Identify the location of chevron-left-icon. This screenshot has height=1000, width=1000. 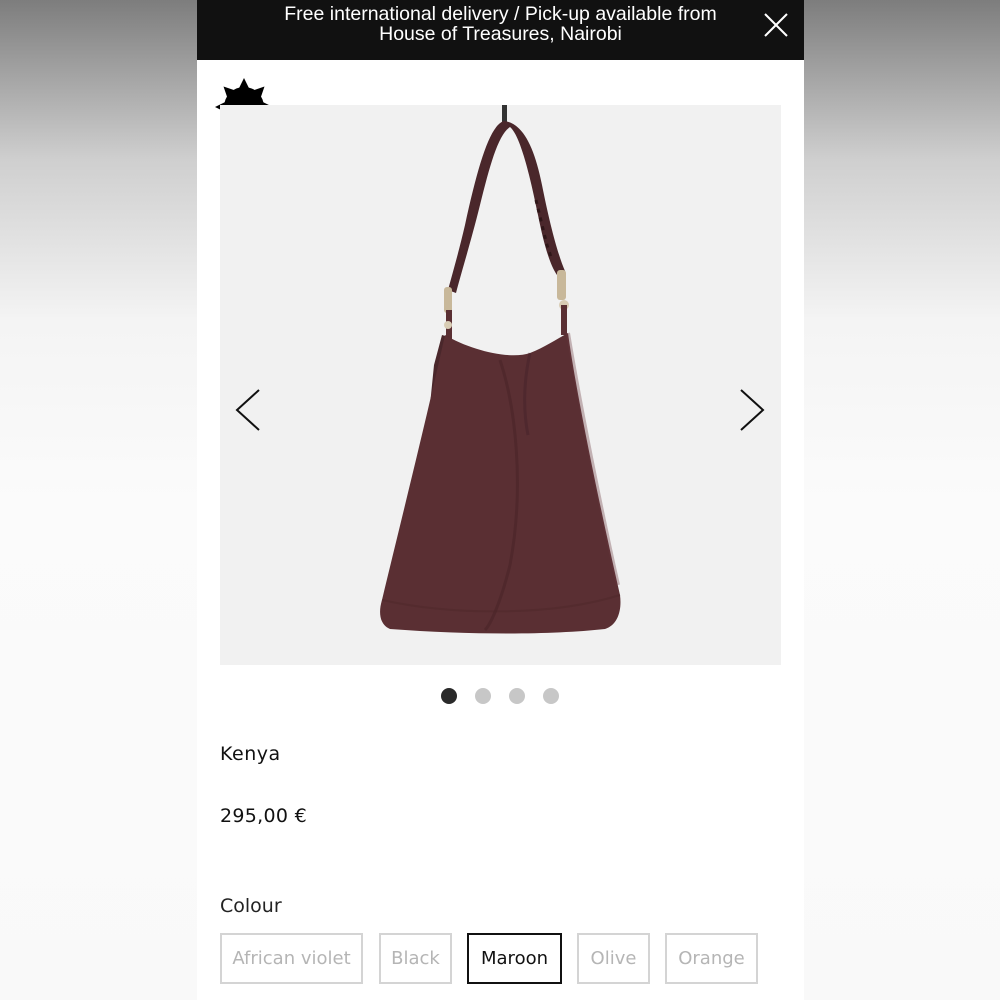
(247, 410).